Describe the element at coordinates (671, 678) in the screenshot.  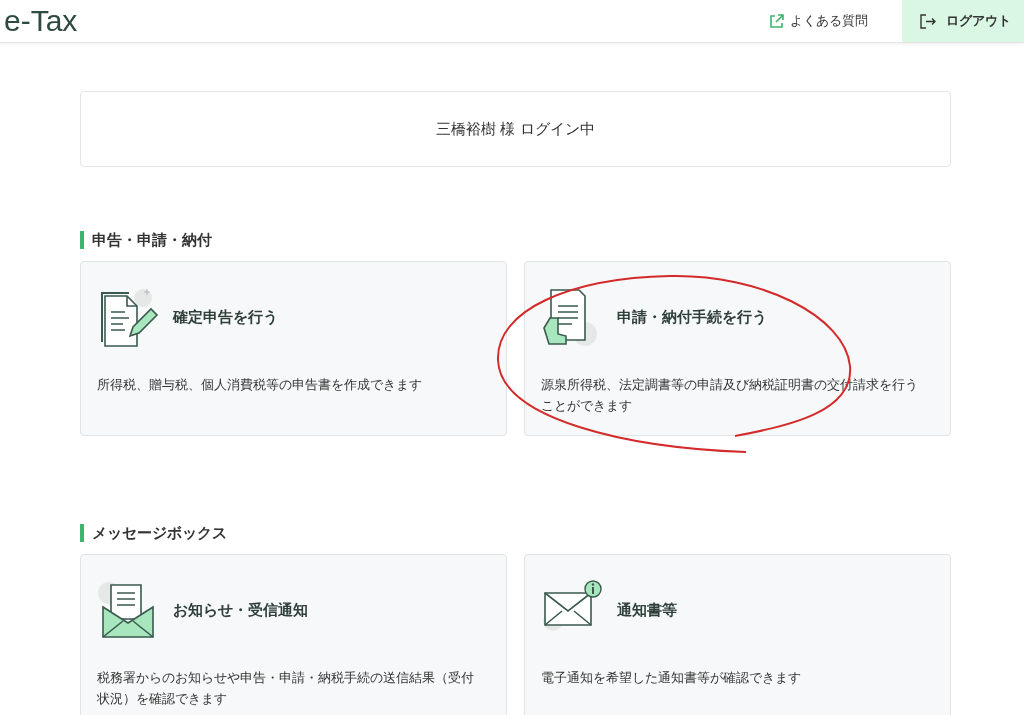
I see `card-description: 電子通知を希望した通知書等が確認できます` at that location.